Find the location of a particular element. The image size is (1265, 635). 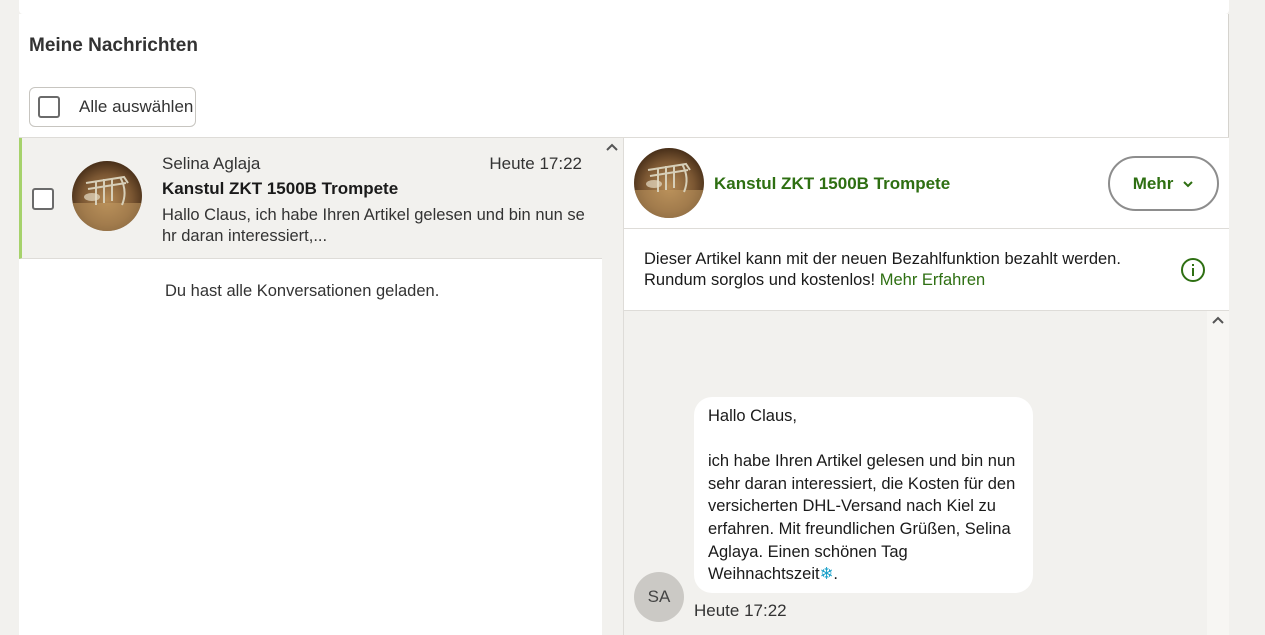

more-button: Mehr is located at coordinates (1163, 183).